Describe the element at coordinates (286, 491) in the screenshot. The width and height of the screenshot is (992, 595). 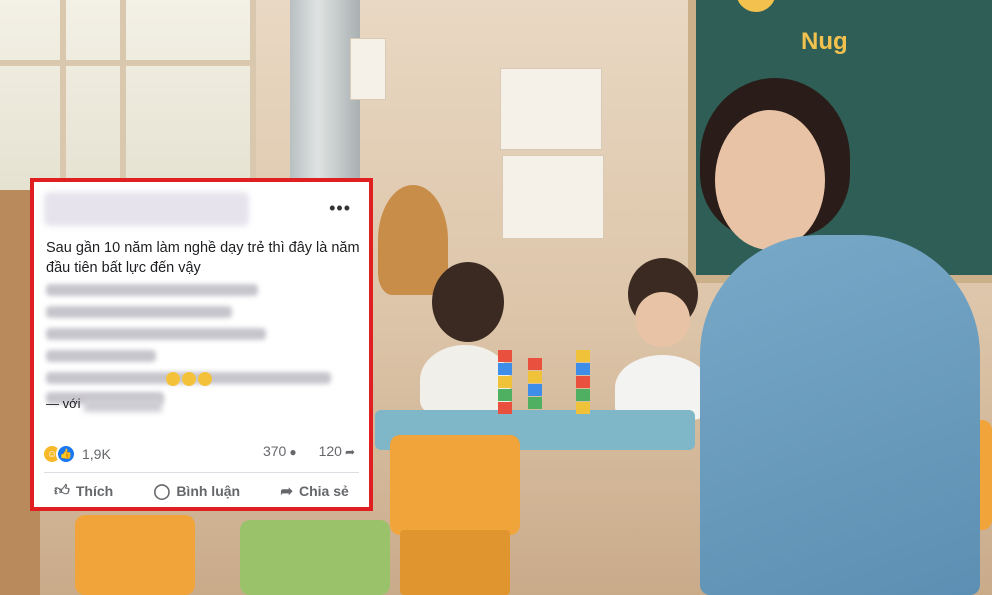
I see `share-icon: ➦` at that location.